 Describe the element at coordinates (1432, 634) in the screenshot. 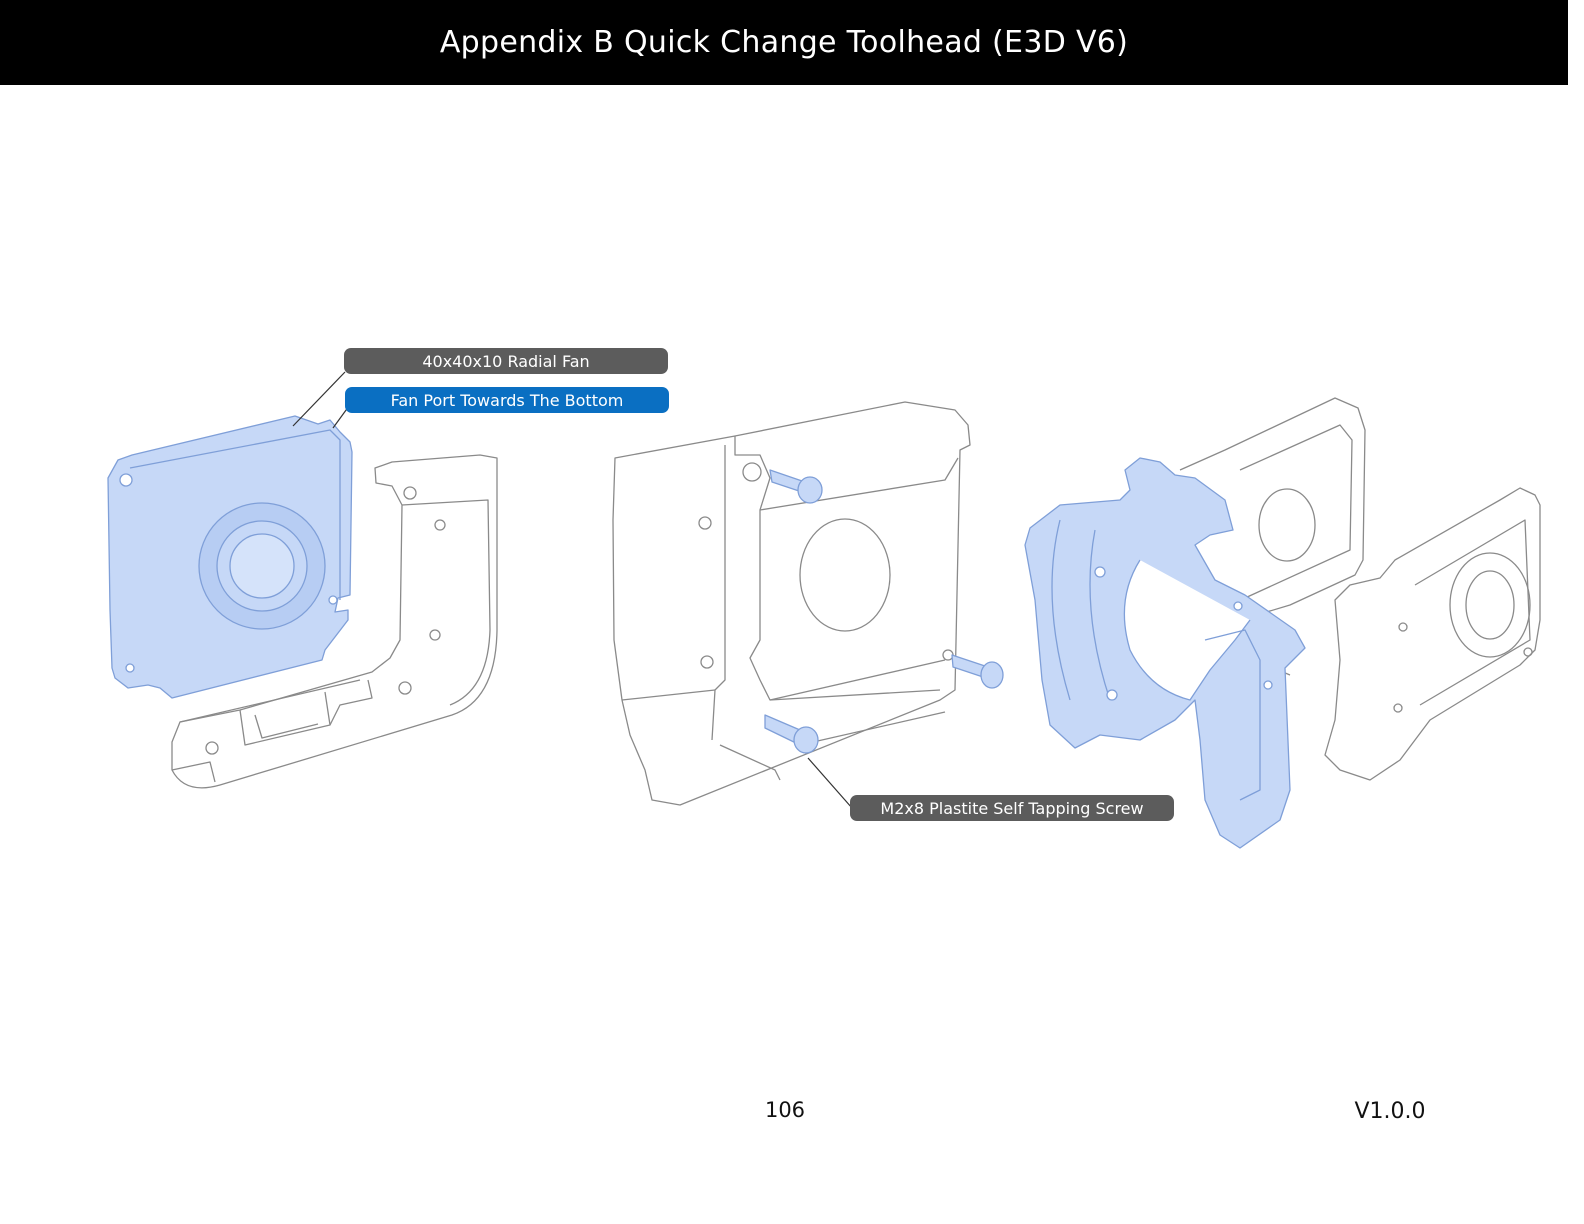

I see `radial-fan-right` at that location.